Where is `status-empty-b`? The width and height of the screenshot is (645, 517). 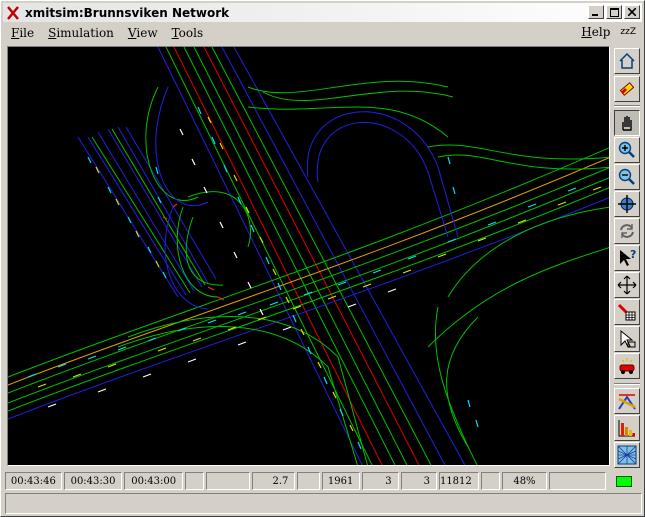
status-empty-b is located at coordinates (309, 481).